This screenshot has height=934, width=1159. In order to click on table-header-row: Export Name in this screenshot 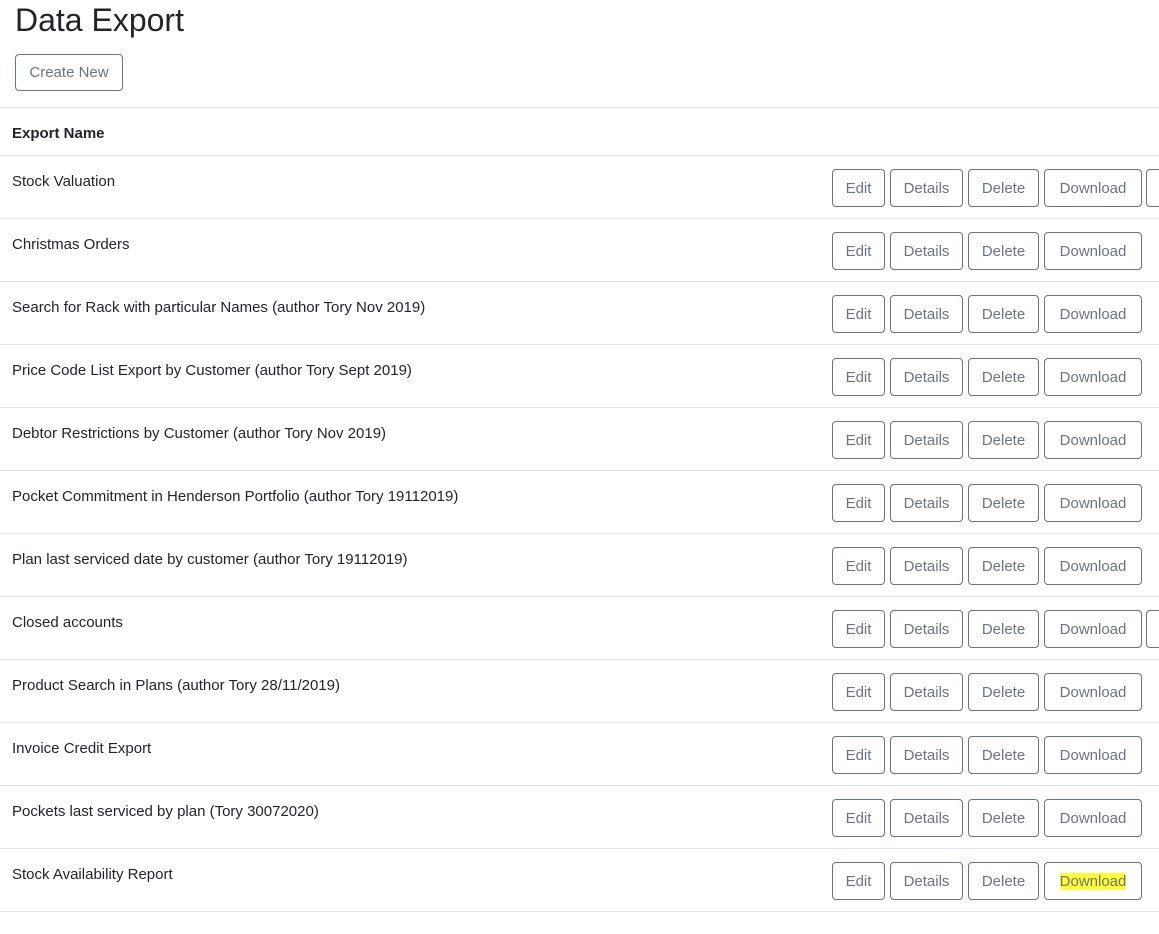, I will do `click(579, 131)`.